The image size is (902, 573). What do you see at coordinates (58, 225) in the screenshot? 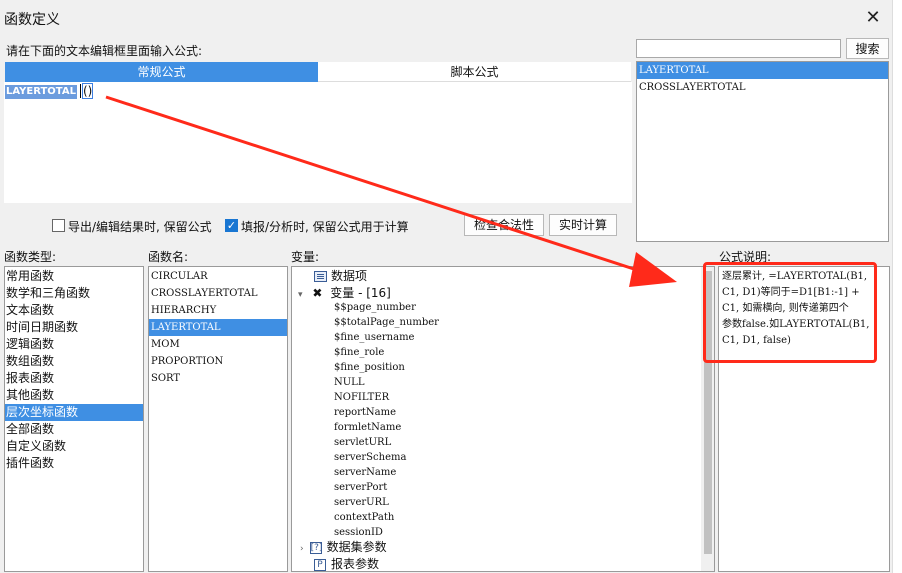
I see `export-keep-checkbox` at bounding box center [58, 225].